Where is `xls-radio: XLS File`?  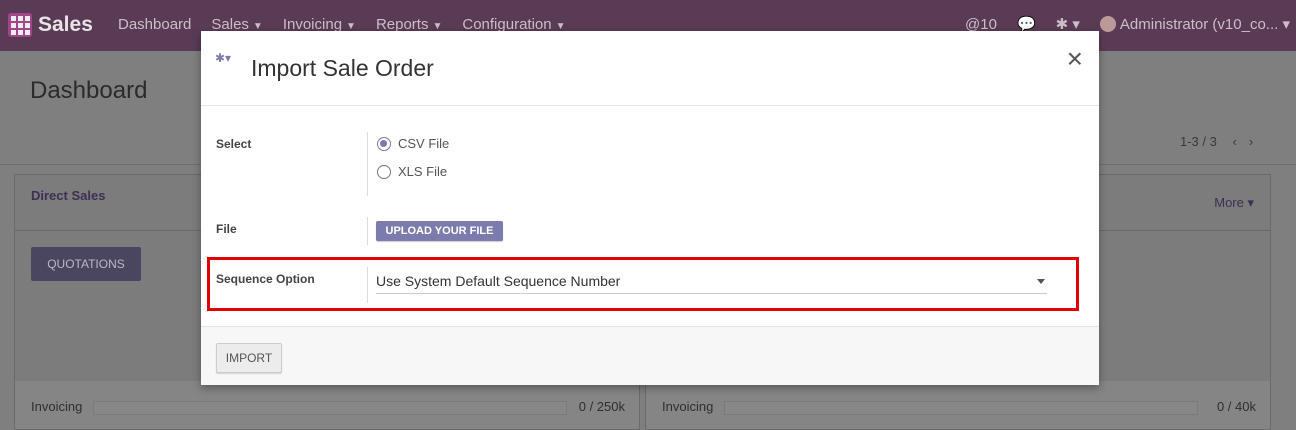 xls-radio: XLS File is located at coordinates (412, 171).